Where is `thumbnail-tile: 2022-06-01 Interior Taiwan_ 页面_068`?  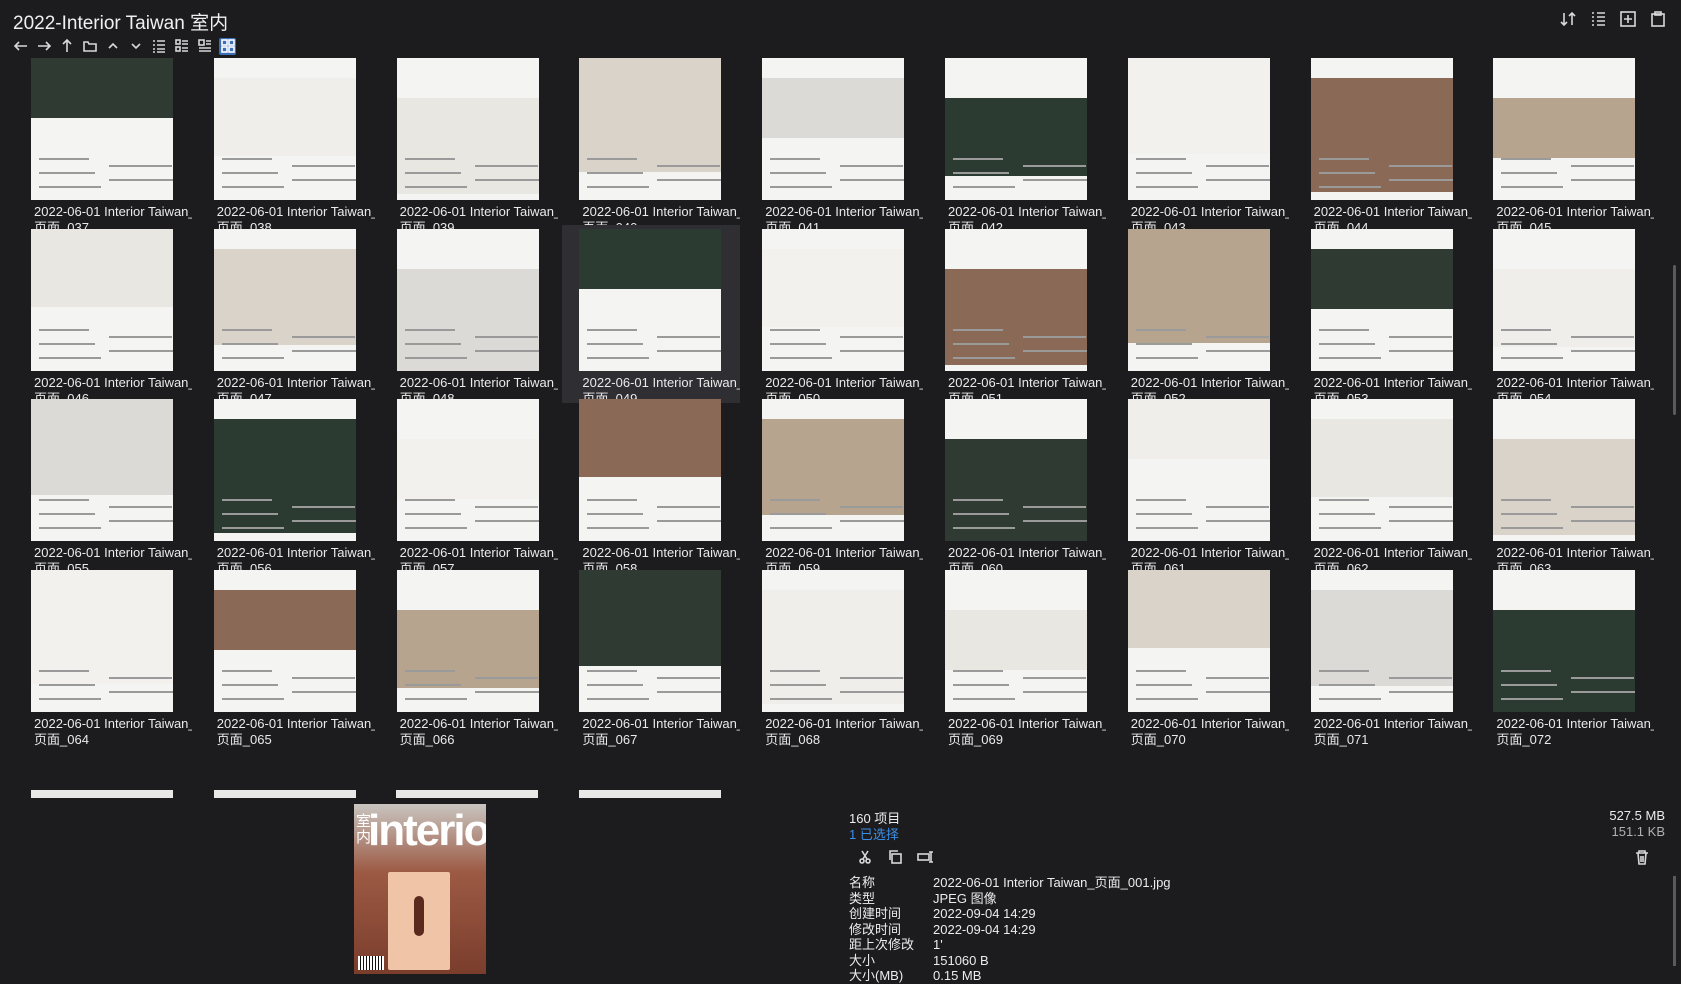 thumbnail-tile: 2022-06-01 Interior Taiwan_ 页面_068 is located at coordinates (834, 656).